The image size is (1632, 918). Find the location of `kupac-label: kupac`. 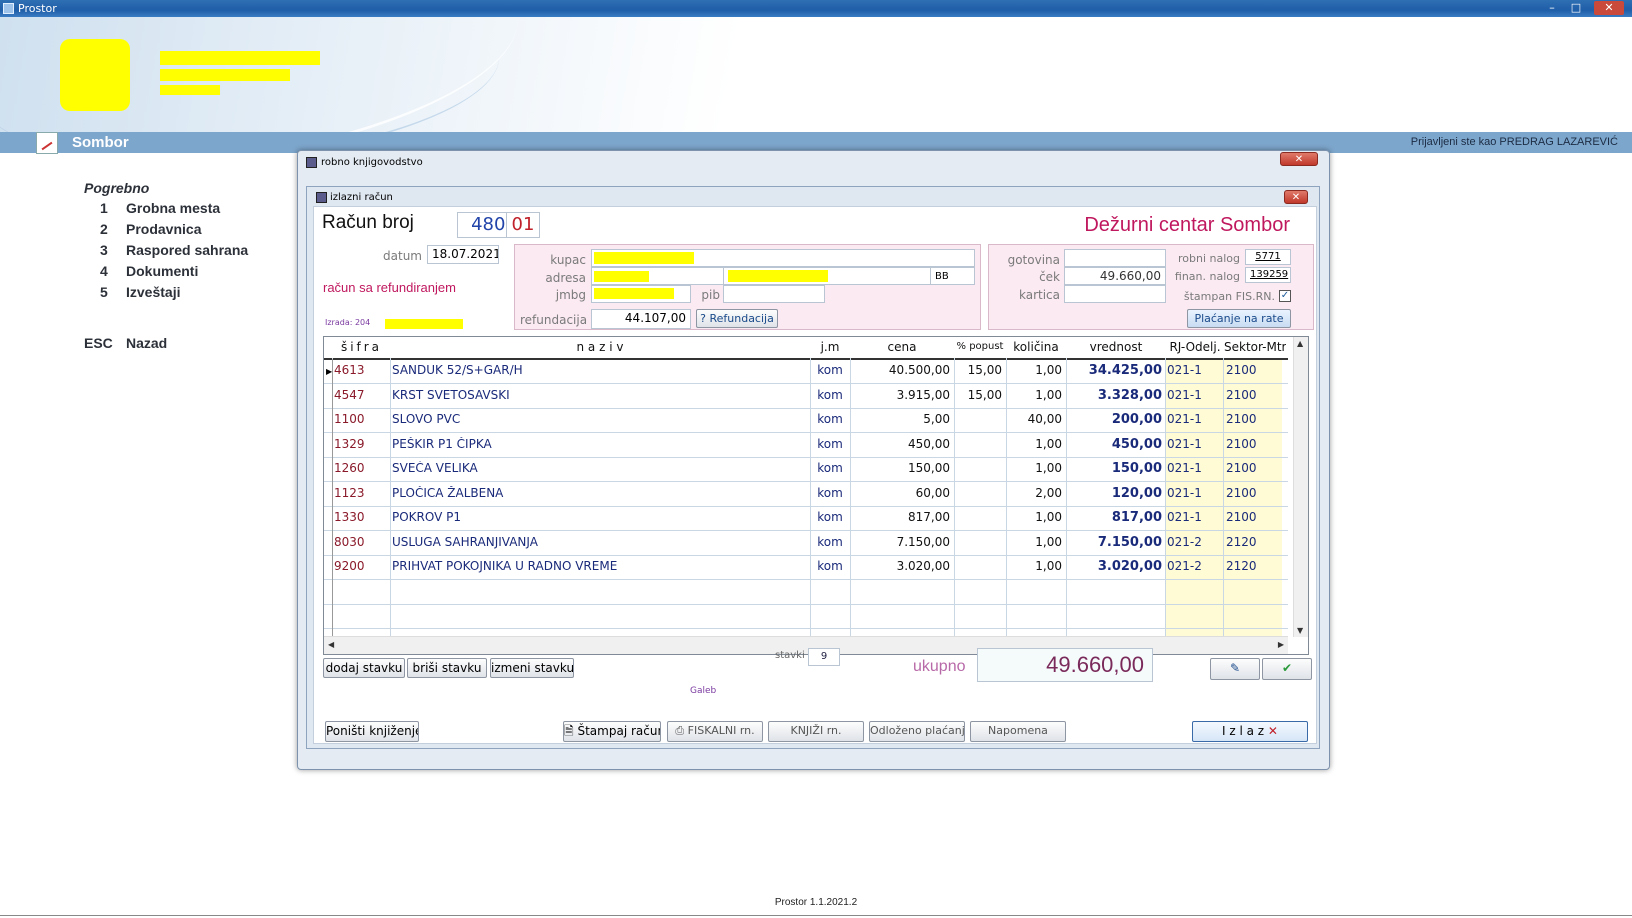

kupac-label: kupac is located at coordinates (568, 260).